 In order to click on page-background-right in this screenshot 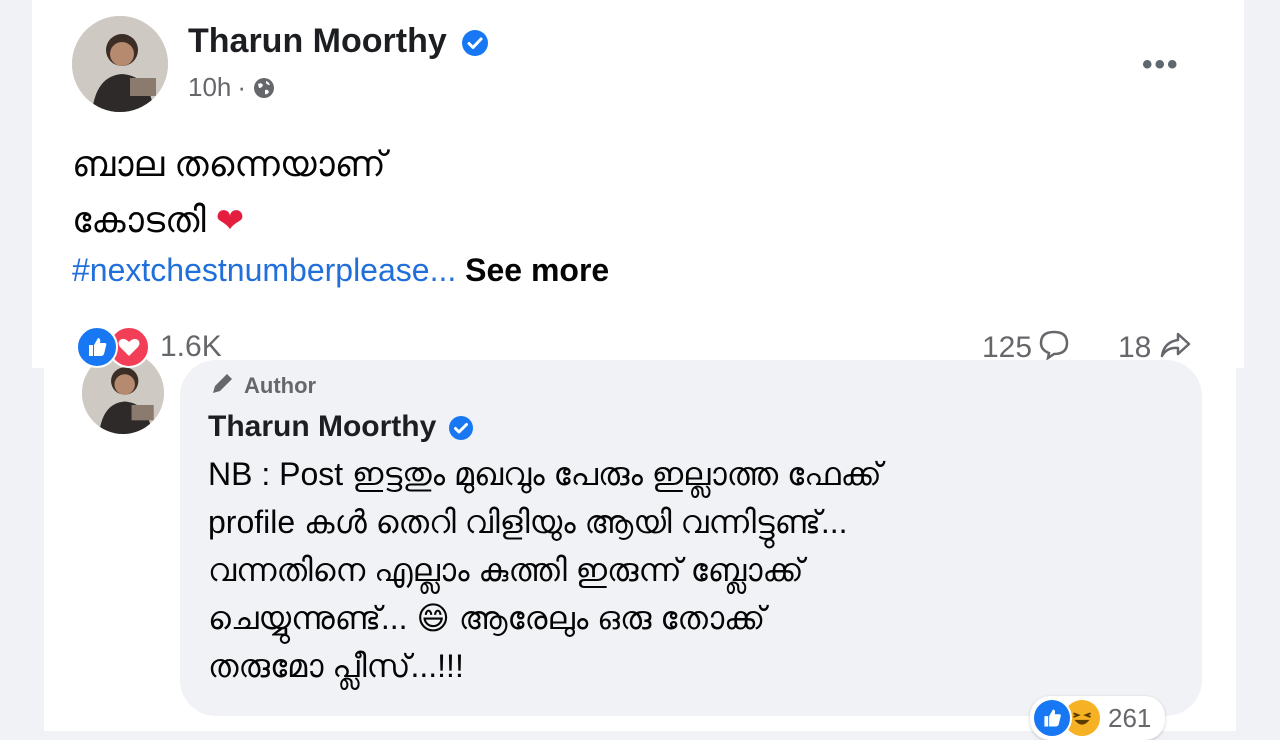, I will do `click(1262, 365)`.